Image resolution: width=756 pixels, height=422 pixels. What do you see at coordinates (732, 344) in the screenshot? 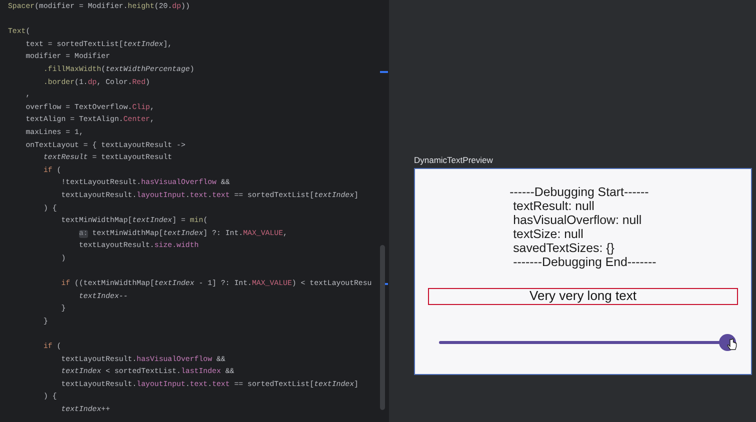
I see `hand-cursor-icon` at bounding box center [732, 344].